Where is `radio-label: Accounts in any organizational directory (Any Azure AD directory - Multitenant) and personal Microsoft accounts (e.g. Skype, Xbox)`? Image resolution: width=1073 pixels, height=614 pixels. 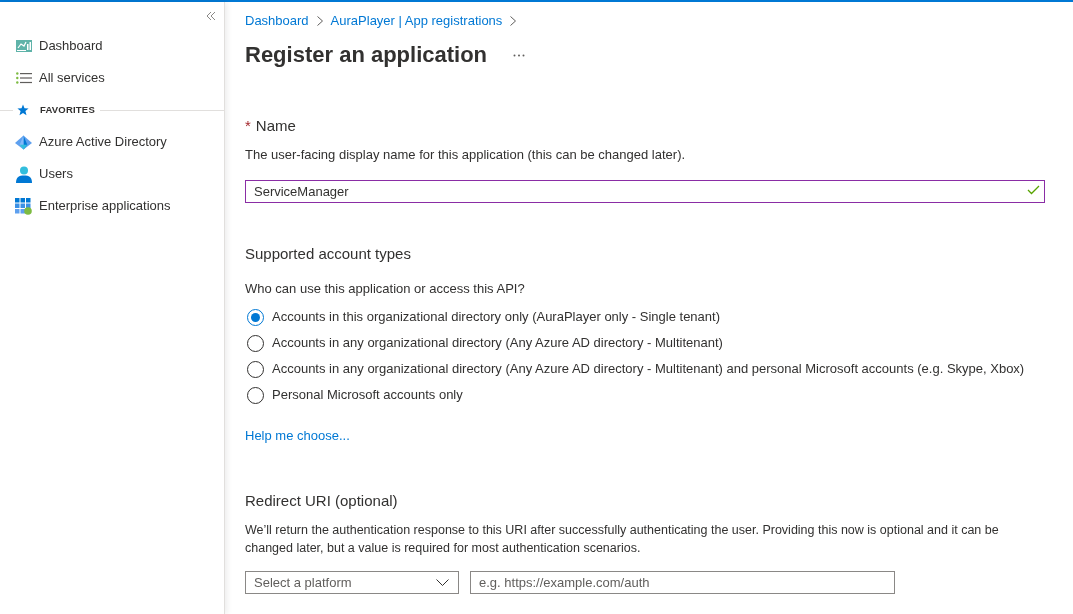 radio-label: Accounts in any organizational directory (Any Azure AD directory - Multitenant) and personal Microsoft accounts (e.g. Skype, Xbox) is located at coordinates (648, 369).